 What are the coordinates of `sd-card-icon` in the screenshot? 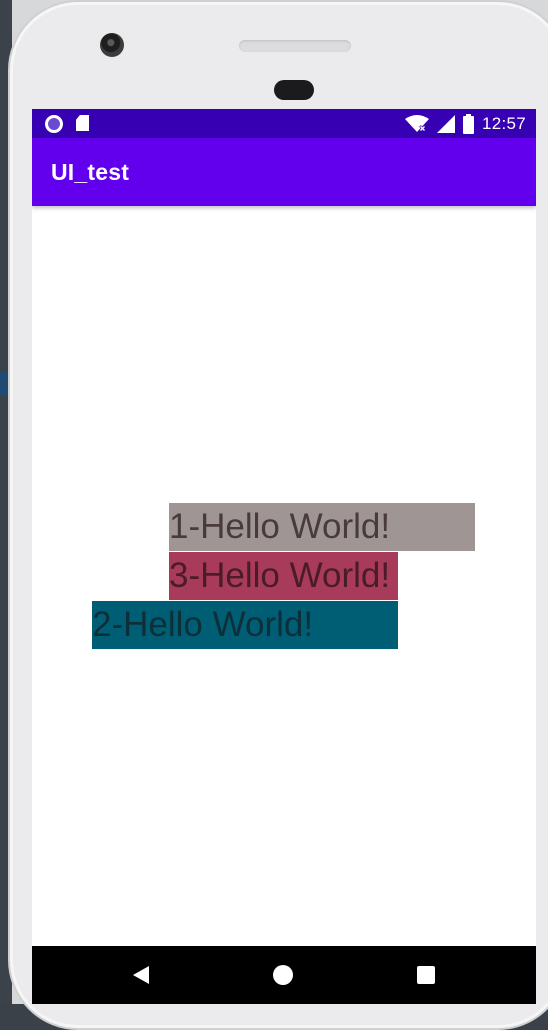 It's located at (82, 123).